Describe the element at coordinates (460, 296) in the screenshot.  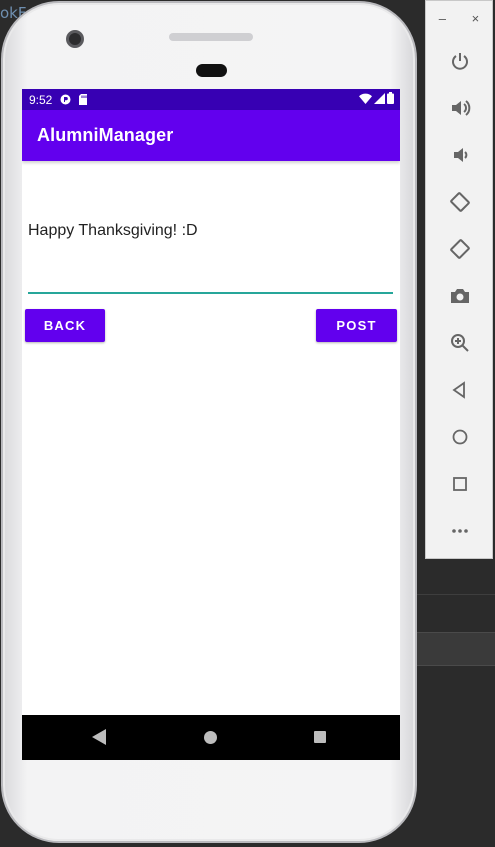
I see `camera-icon` at that location.